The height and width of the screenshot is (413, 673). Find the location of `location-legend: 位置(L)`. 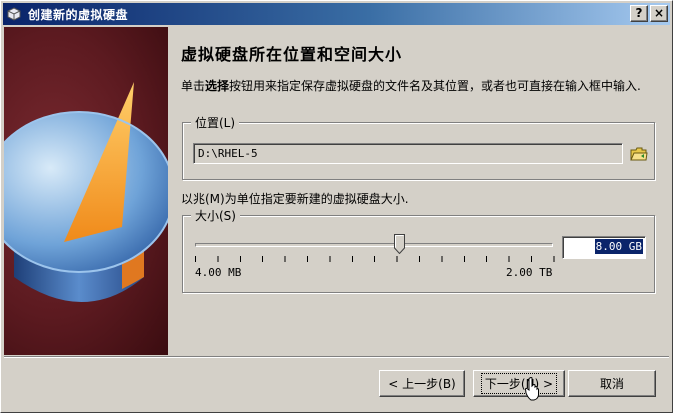

location-legend: 位置(L) is located at coordinates (215, 122).